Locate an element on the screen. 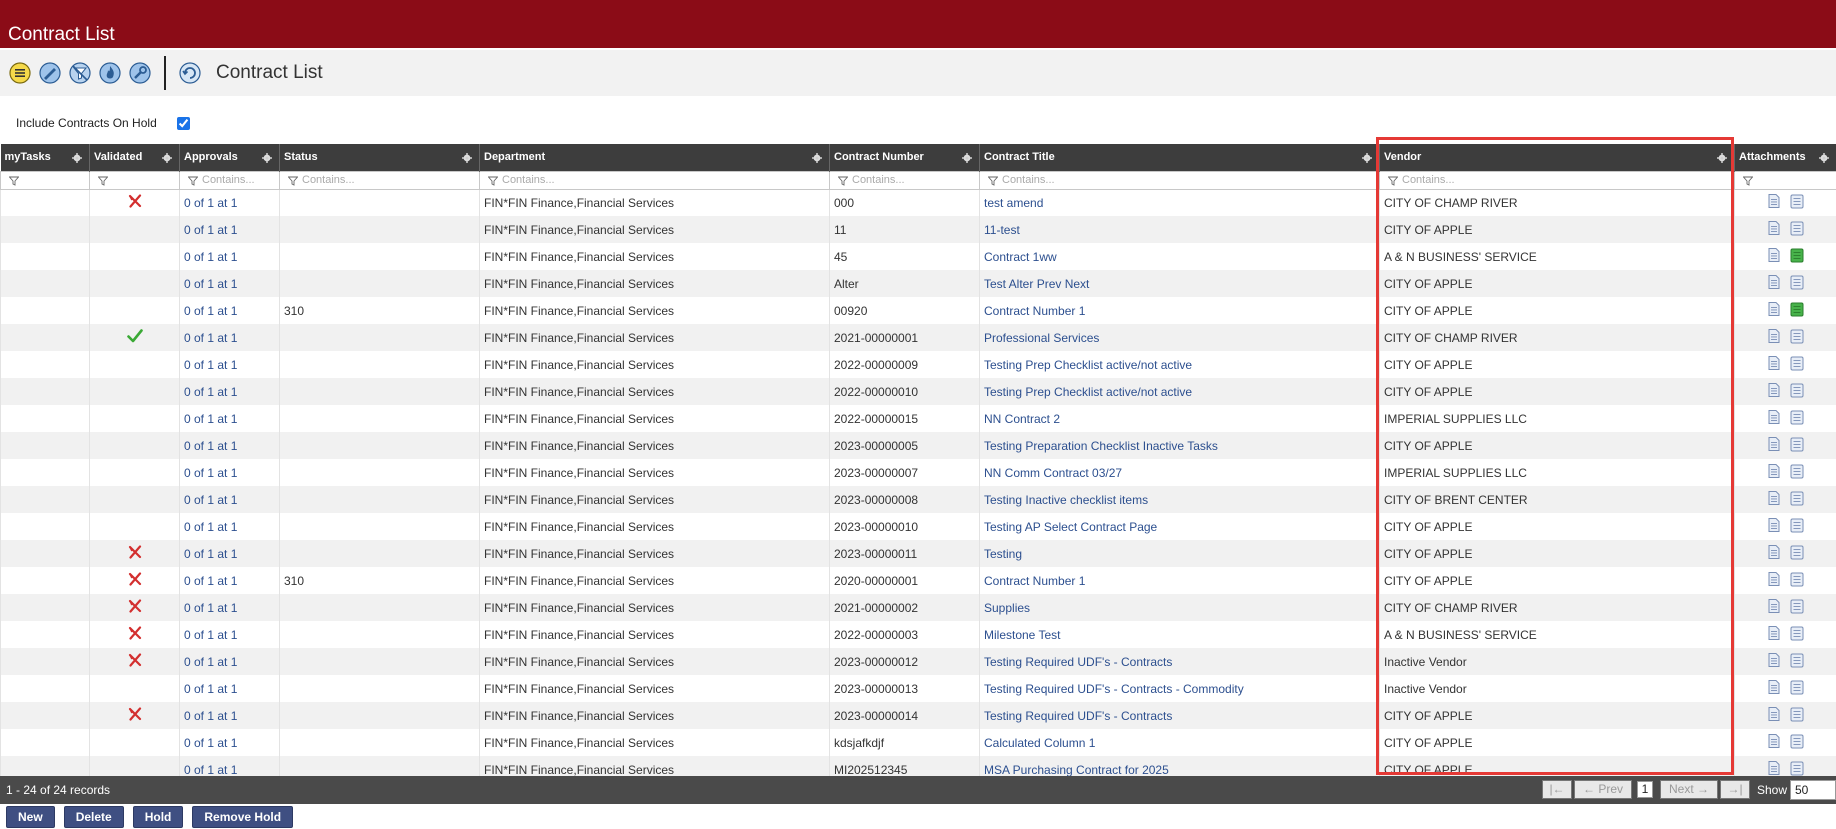  column-header-contract-title: Contract Title is located at coordinates (1179, 157).